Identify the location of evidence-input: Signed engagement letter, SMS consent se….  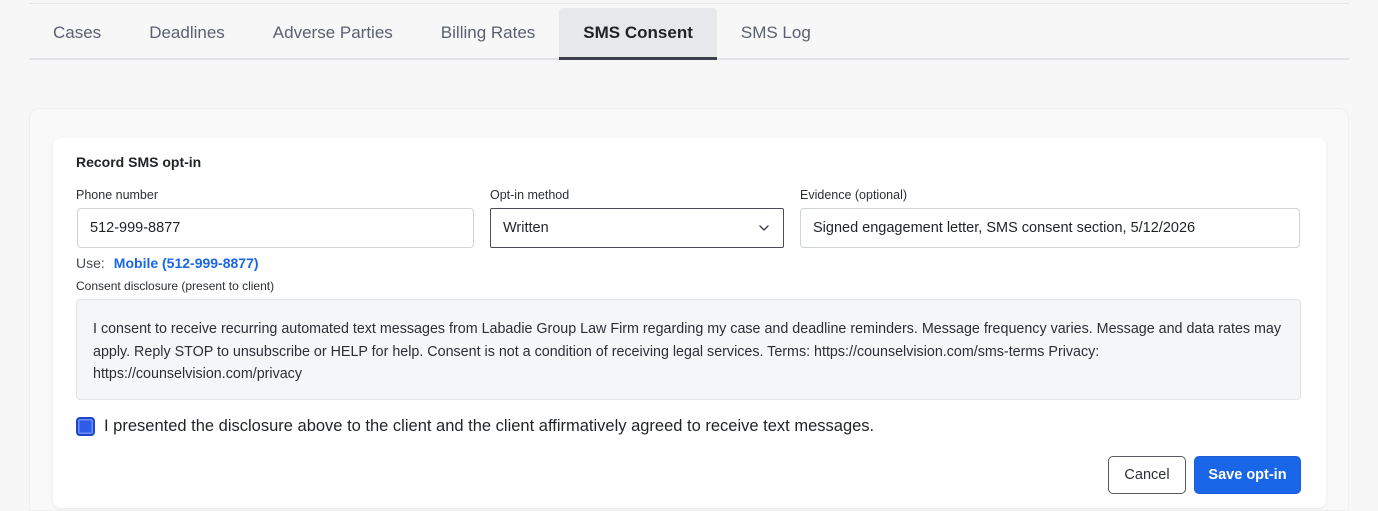
(1050, 228).